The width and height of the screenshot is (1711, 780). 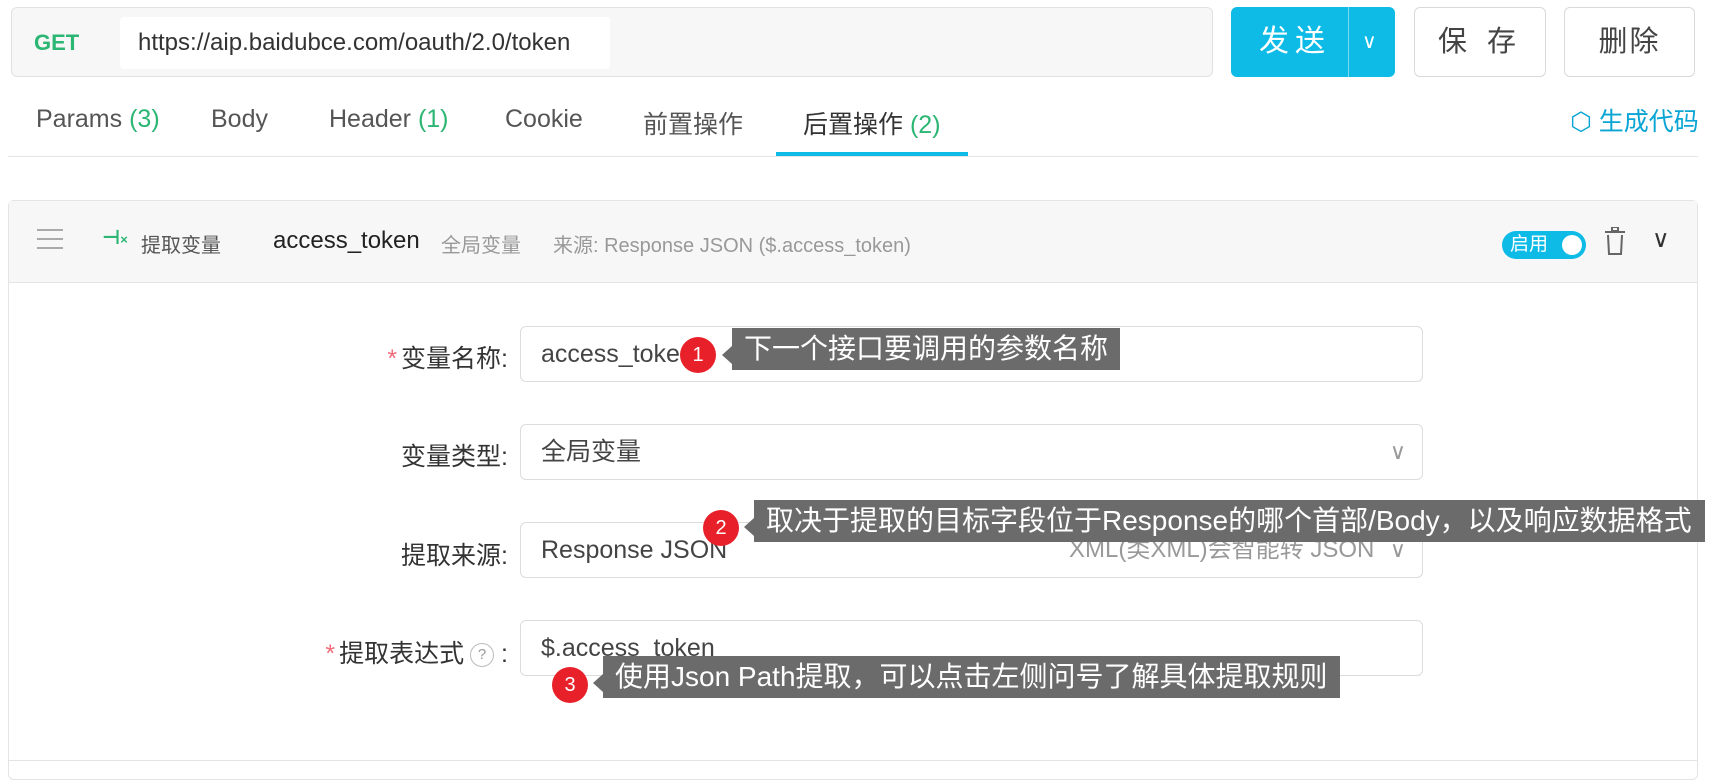 What do you see at coordinates (698, 355) in the screenshot?
I see `annotation-badge: 1` at bounding box center [698, 355].